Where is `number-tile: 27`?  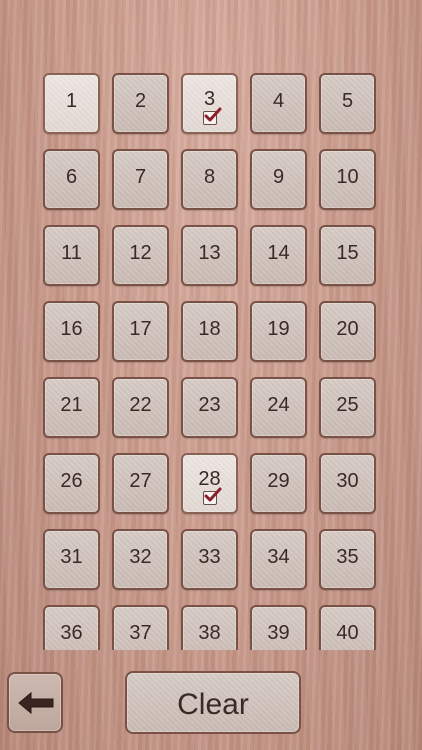
number-tile: 27 is located at coordinates (140, 483).